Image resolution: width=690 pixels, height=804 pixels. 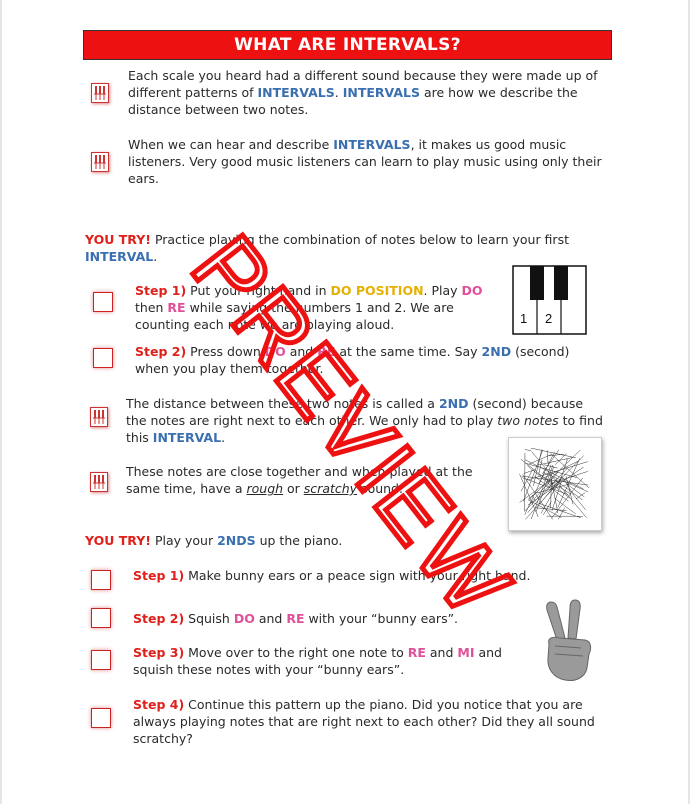 What do you see at coordinates (101, 580) in the screenshot?
I see `bunny-step-1-checkbox` at bounding box center [101, 580].